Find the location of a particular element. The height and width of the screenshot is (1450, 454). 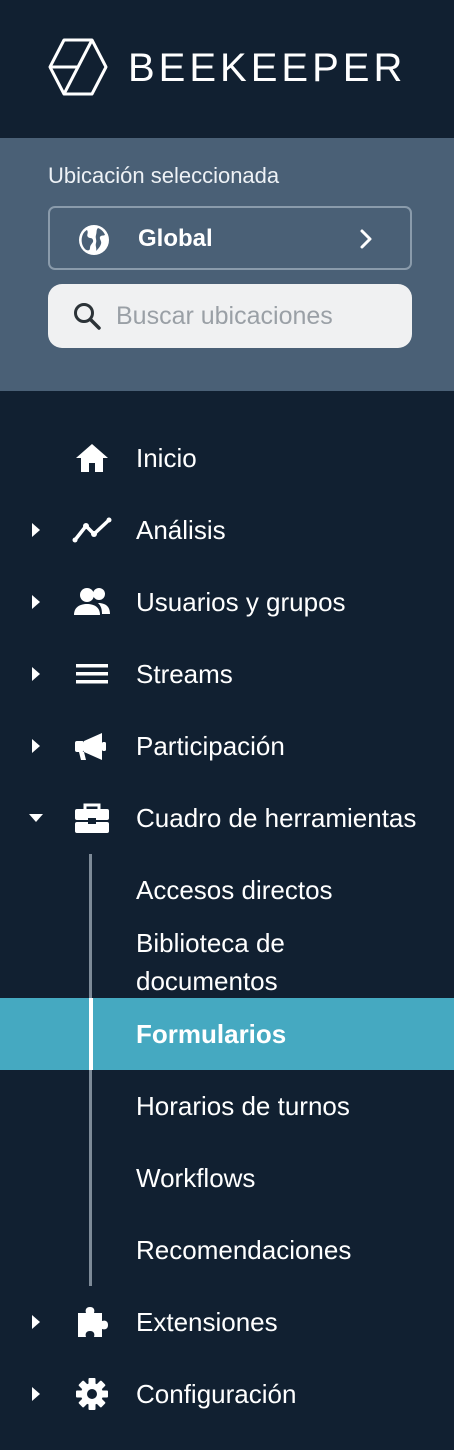

submenu-item-recomendaciones: Recomendaciones is located at coordinates (227, 1250).